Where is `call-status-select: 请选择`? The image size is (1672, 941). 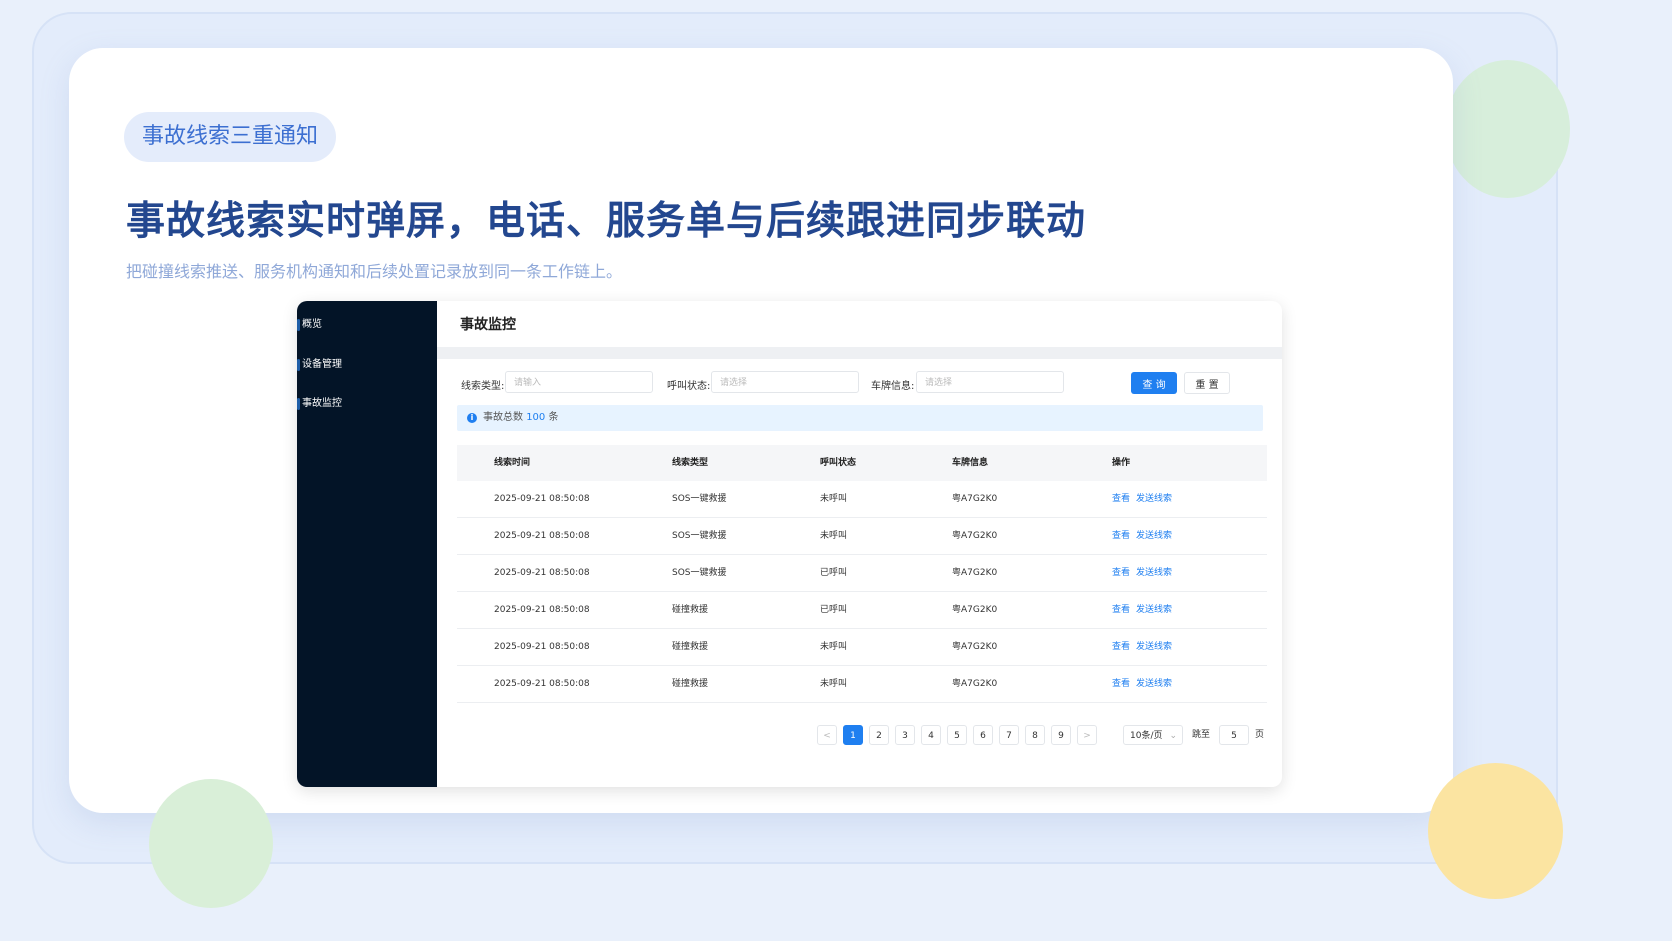
call-status-select: 请选择 is located at coordinates (785, 382).